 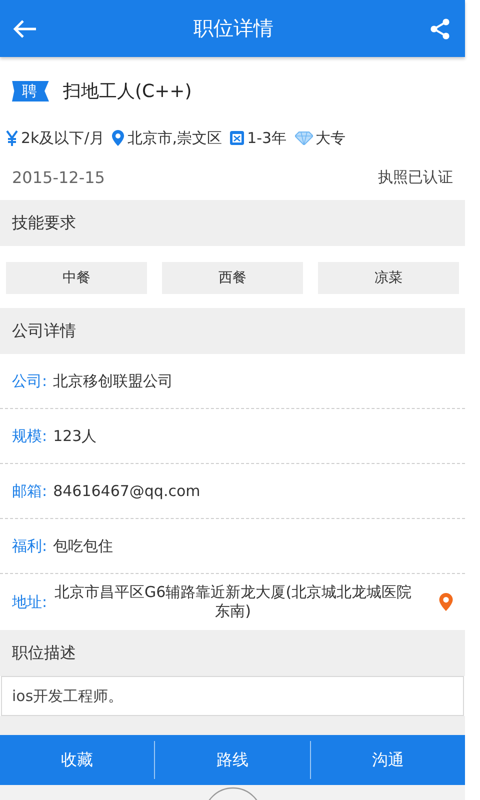 What do you see at coordinates (267, 138) in the screenshot?
I see `job-attribute: 1-3年` at bounding box center [267, 138].